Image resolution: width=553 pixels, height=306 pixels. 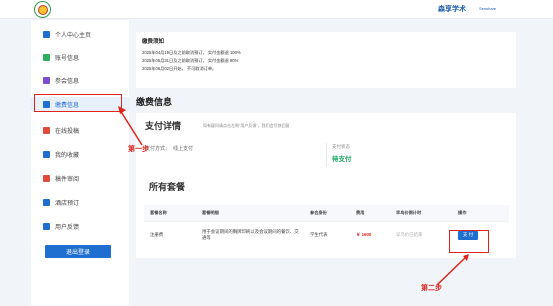 What do you see at coordinates (67, 58) in the screenshot?
I see `sidebar-item-label: 账号信息` at bounding box center [67, 58].